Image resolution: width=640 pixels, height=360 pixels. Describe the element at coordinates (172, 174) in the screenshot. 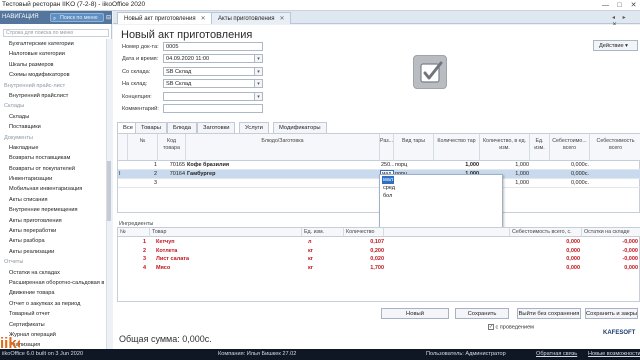

I see `cell-code: 70164` at that location.